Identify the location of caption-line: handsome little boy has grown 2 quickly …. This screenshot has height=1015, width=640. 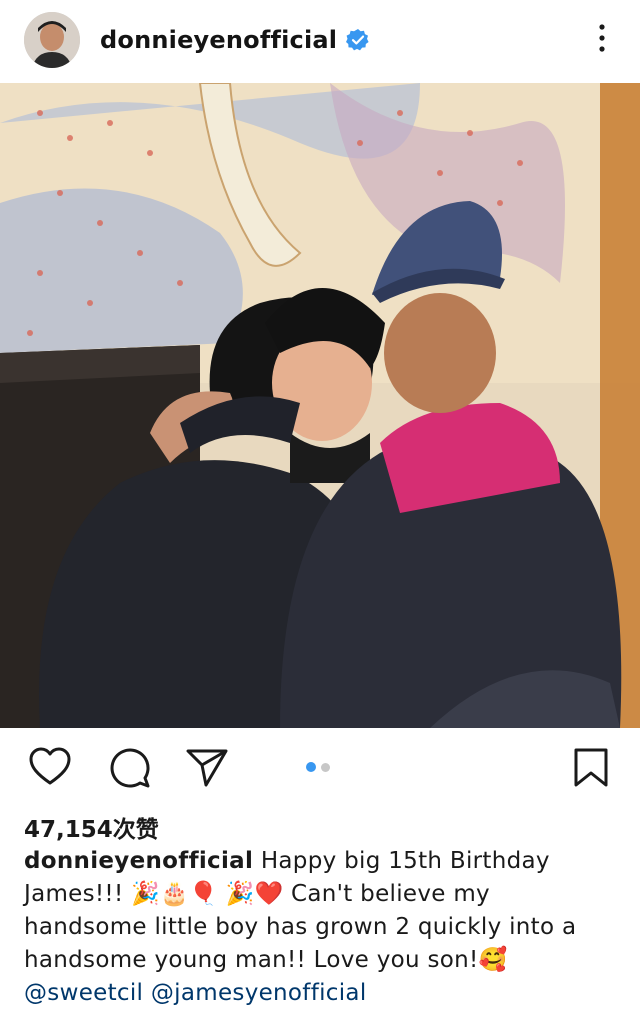
(300, 927).